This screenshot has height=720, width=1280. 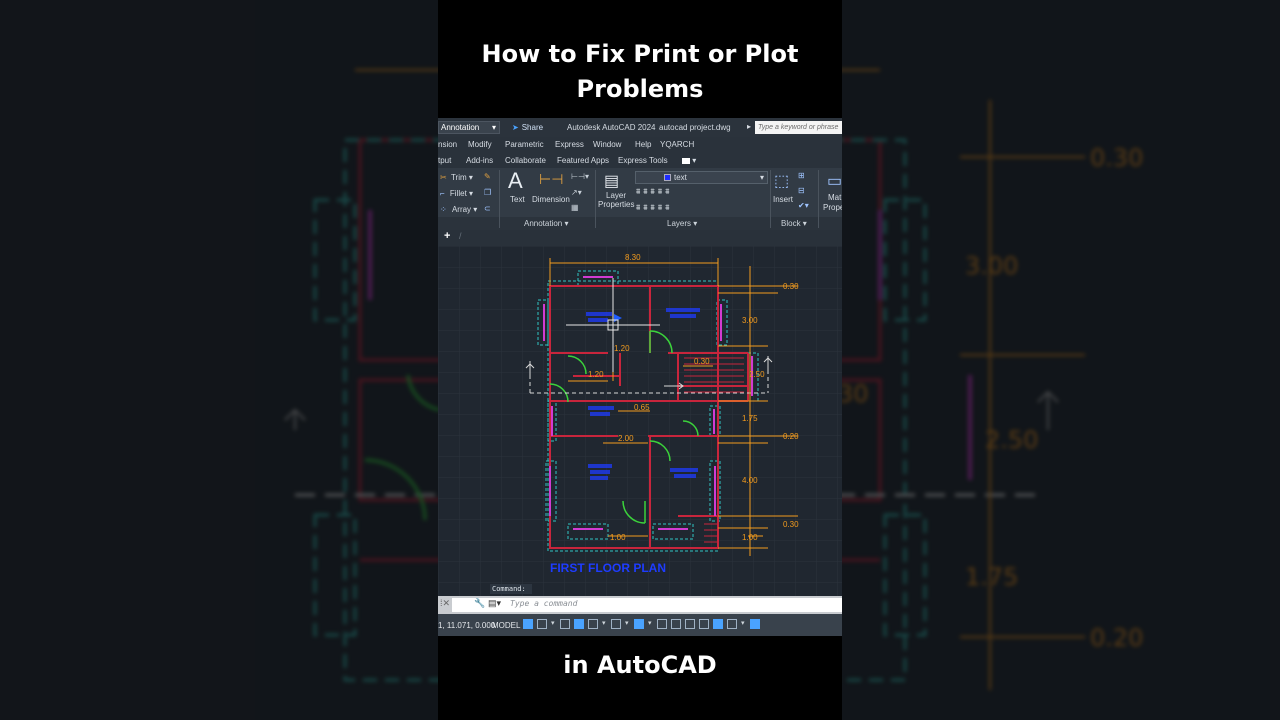 What do you see at coordinates (525, 160) in the screenshot?
I see `tab-collaborate: Collaborate` at bounding box center [525, 160].